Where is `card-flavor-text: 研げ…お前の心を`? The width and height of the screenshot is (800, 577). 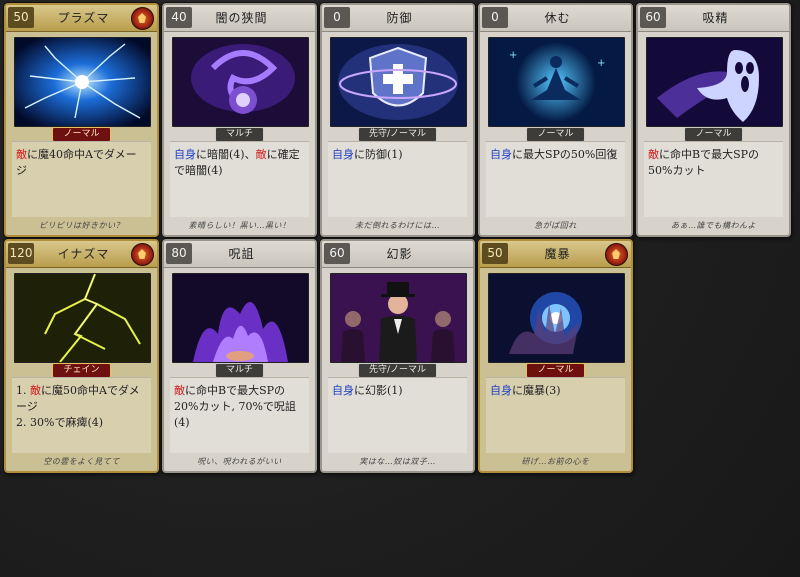 card-flavor-text: 研げ…お前の心を is located at coordinates (555, 461).